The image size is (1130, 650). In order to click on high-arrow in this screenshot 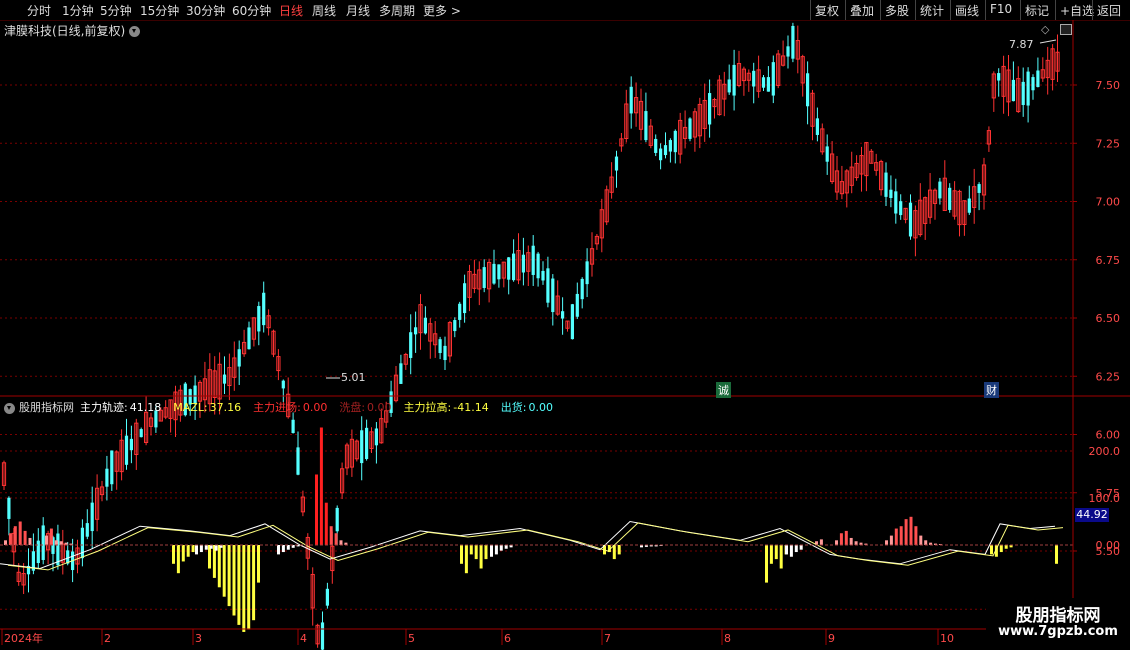, I will do `click(1048, 41)`.